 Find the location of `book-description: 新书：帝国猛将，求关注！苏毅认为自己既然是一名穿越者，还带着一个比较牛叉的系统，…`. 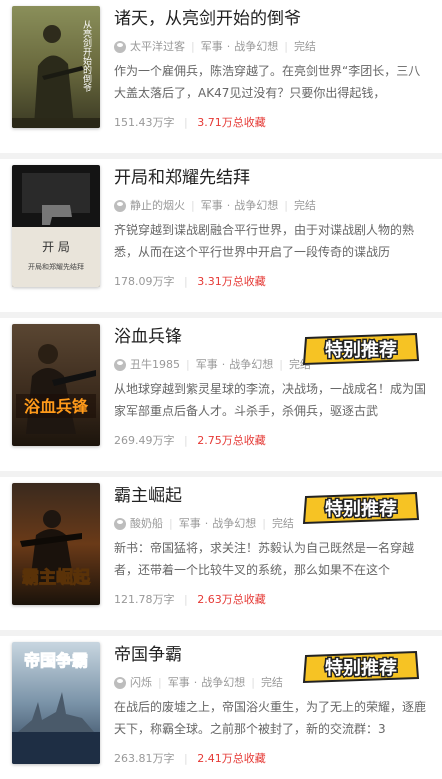

book-description: 新书：帝国猛将，求关注！苏毅认为自己既然是一名穿越者，还带着一个比较牛叉的系统，… is located at coordinates (264, 559).